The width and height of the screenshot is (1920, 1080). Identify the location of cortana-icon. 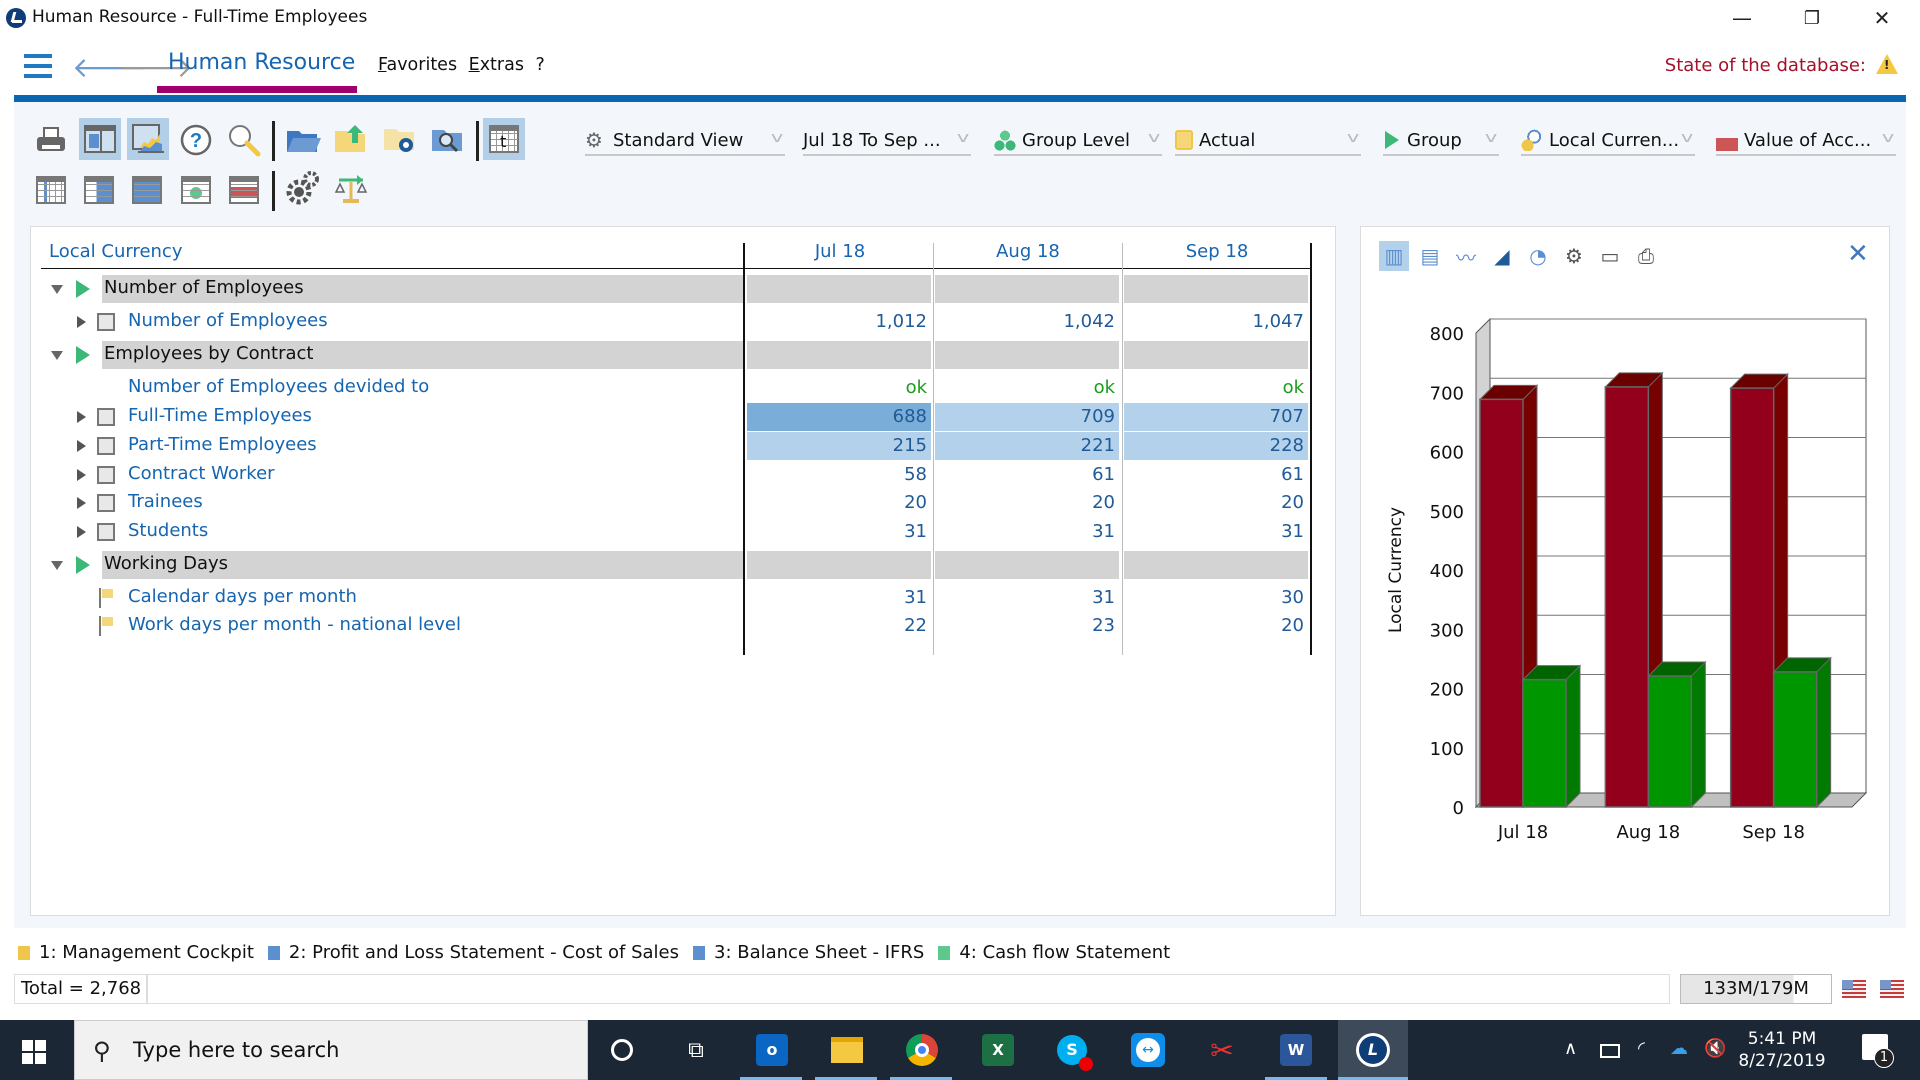
(622, 1050).